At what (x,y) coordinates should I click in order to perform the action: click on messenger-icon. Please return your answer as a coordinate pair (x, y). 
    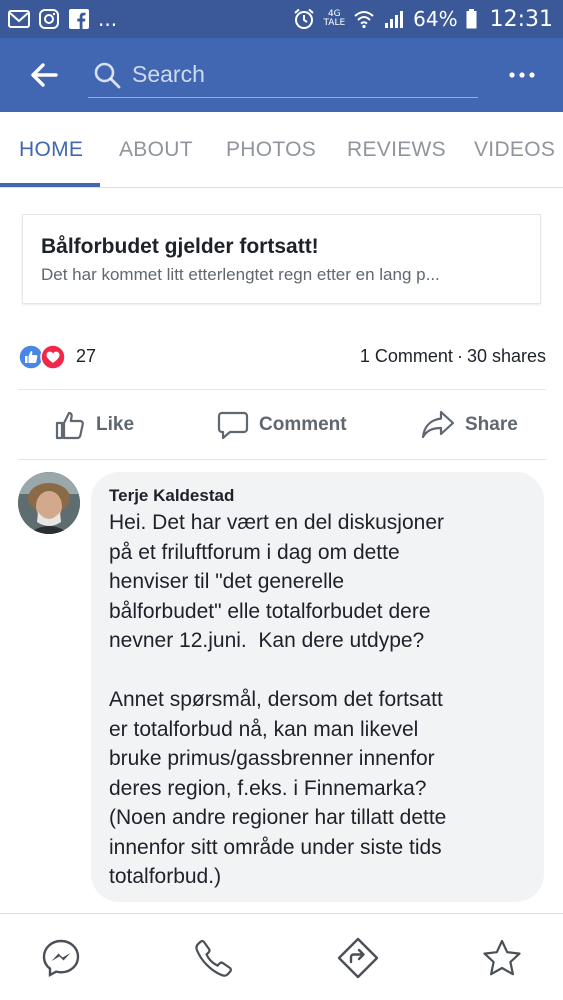
    Looking at the image, I should click on (61, 958).